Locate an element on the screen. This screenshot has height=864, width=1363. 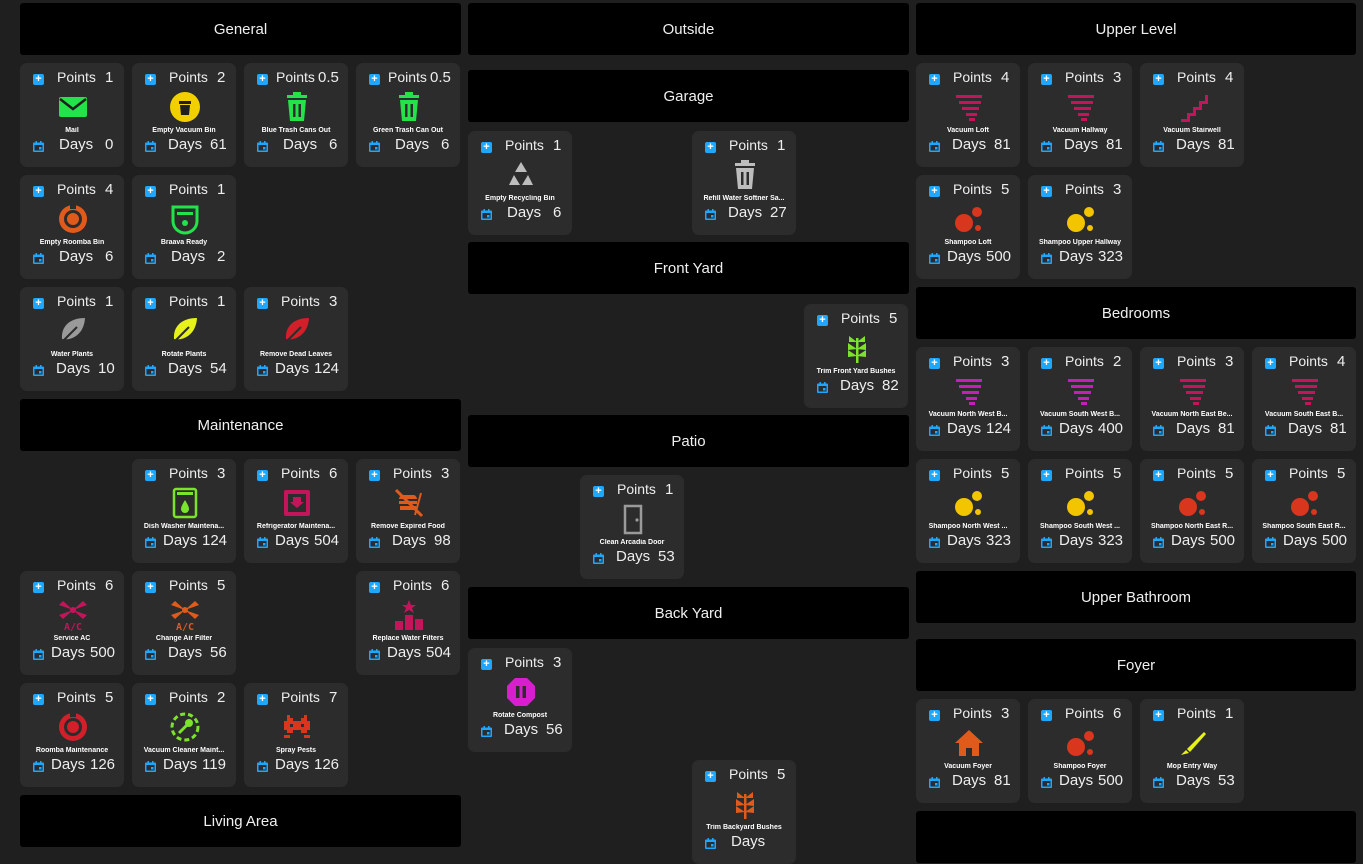
chore-card: + Points 3 Shampoo Upper Hallway Days 323 is located at coordinates (1080, 227).